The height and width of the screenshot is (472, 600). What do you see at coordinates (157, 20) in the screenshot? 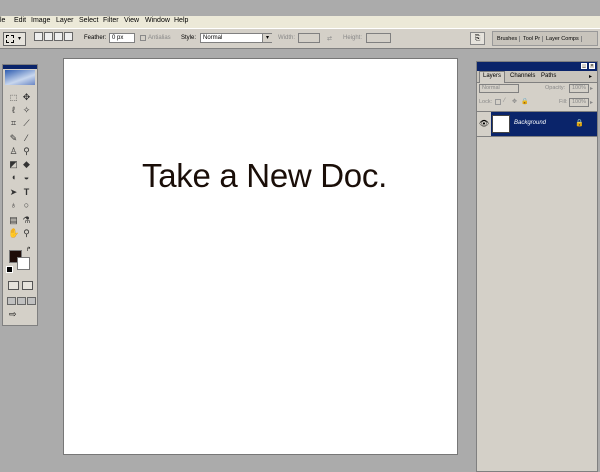
I see `menu-window: Window` at bounding box center [157, 20].